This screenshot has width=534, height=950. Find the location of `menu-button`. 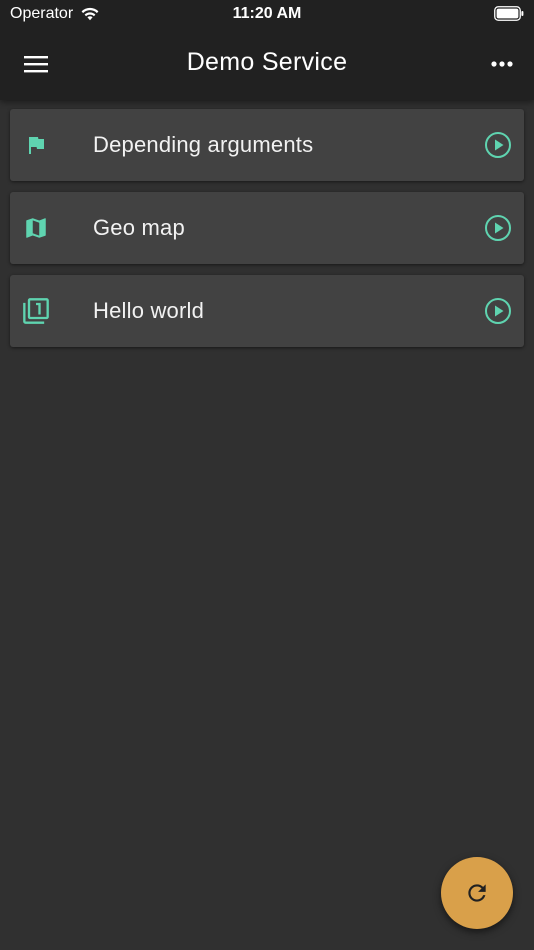

menu-button is located at coordinates (36, 64).